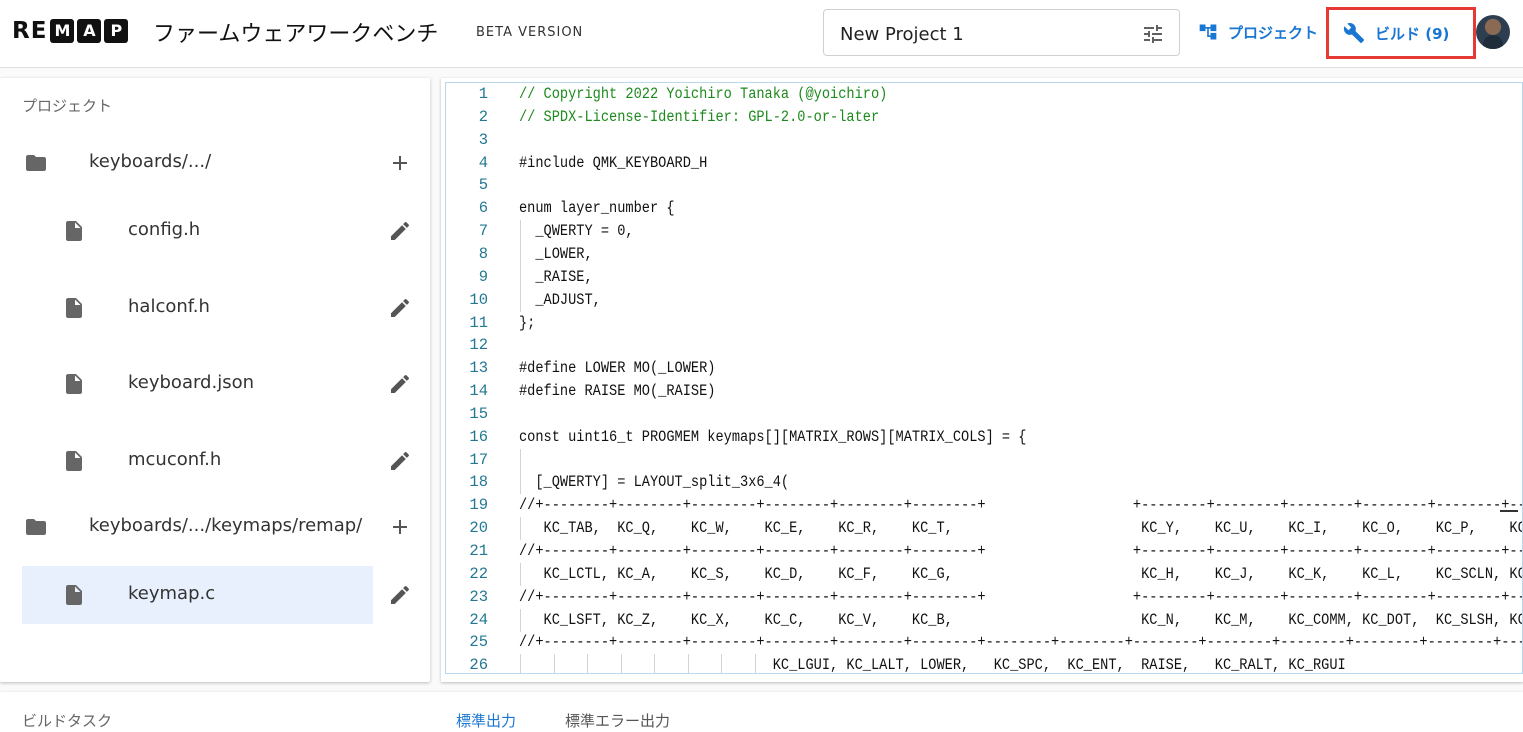 Image resolution: width=1523 pixels, height=732 pixels. I want to click on code-line: 9 _RAISE,, so click(984, 277).